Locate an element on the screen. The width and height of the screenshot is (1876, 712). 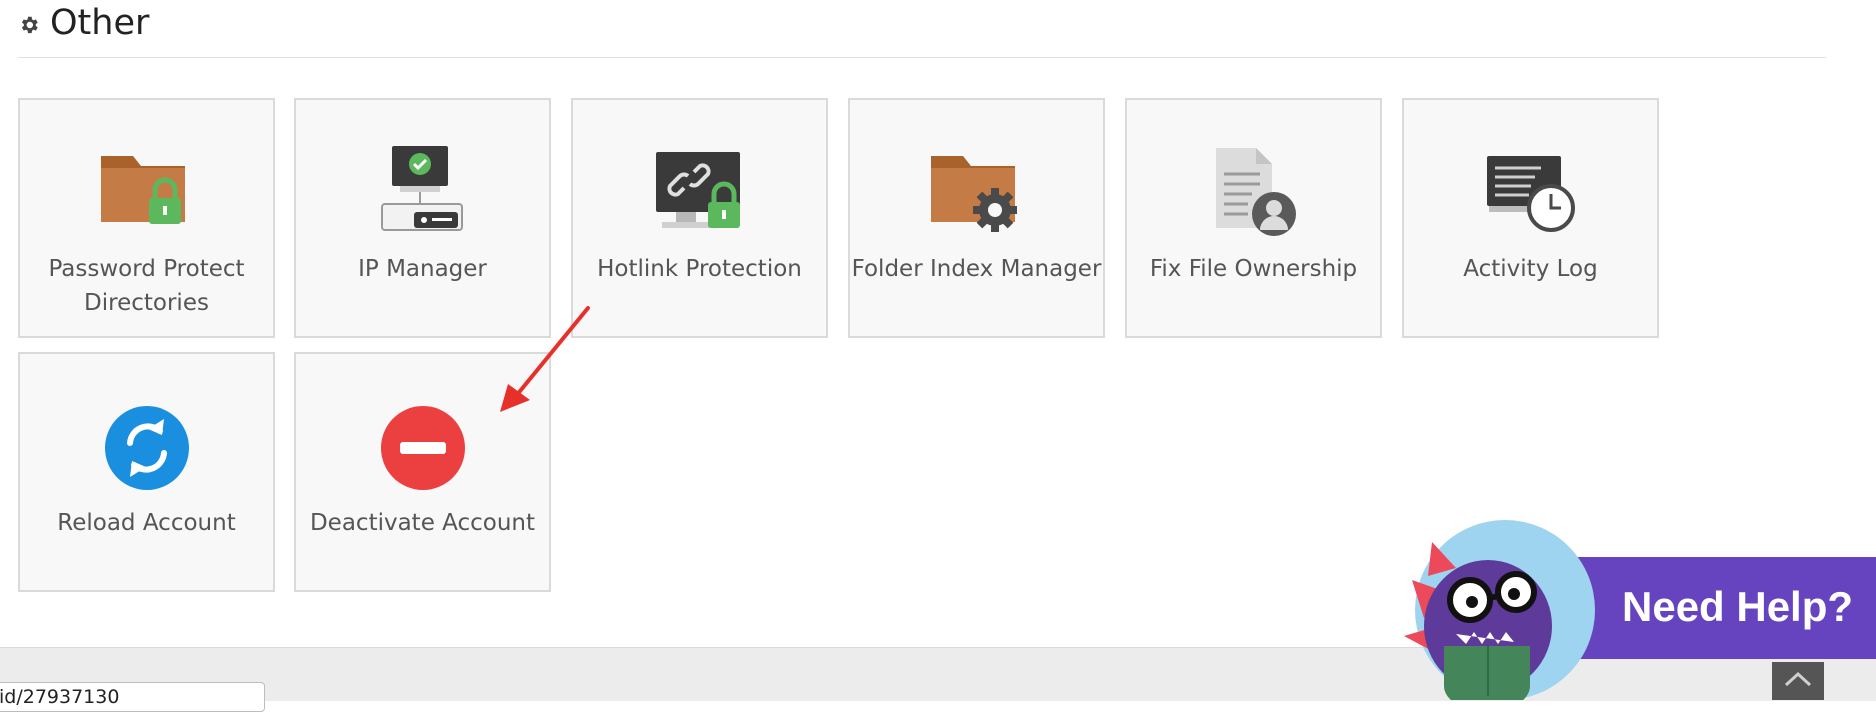
folder-lock-icon is located at coordinates (146, 194).